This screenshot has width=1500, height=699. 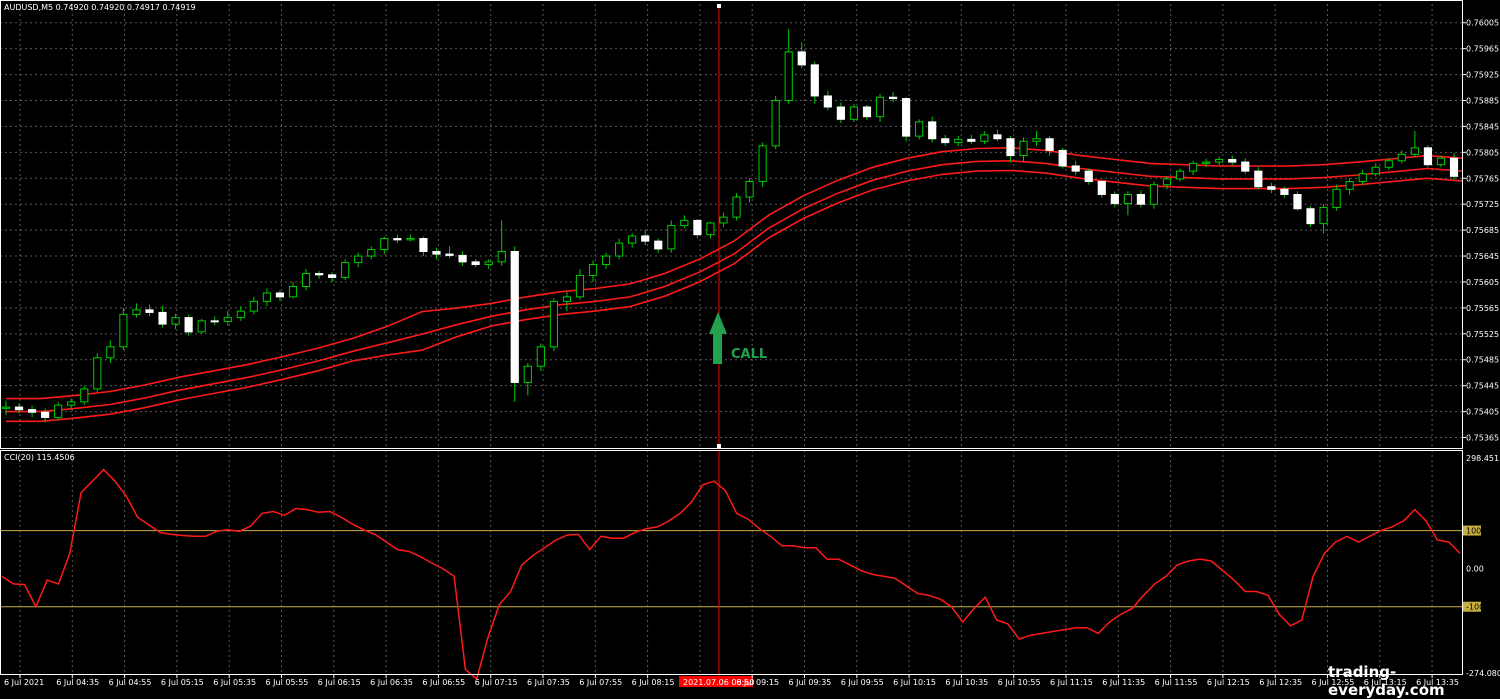 I want to click on time-tick-label: 6 Jul 08:15, so click(x=653, y=682).